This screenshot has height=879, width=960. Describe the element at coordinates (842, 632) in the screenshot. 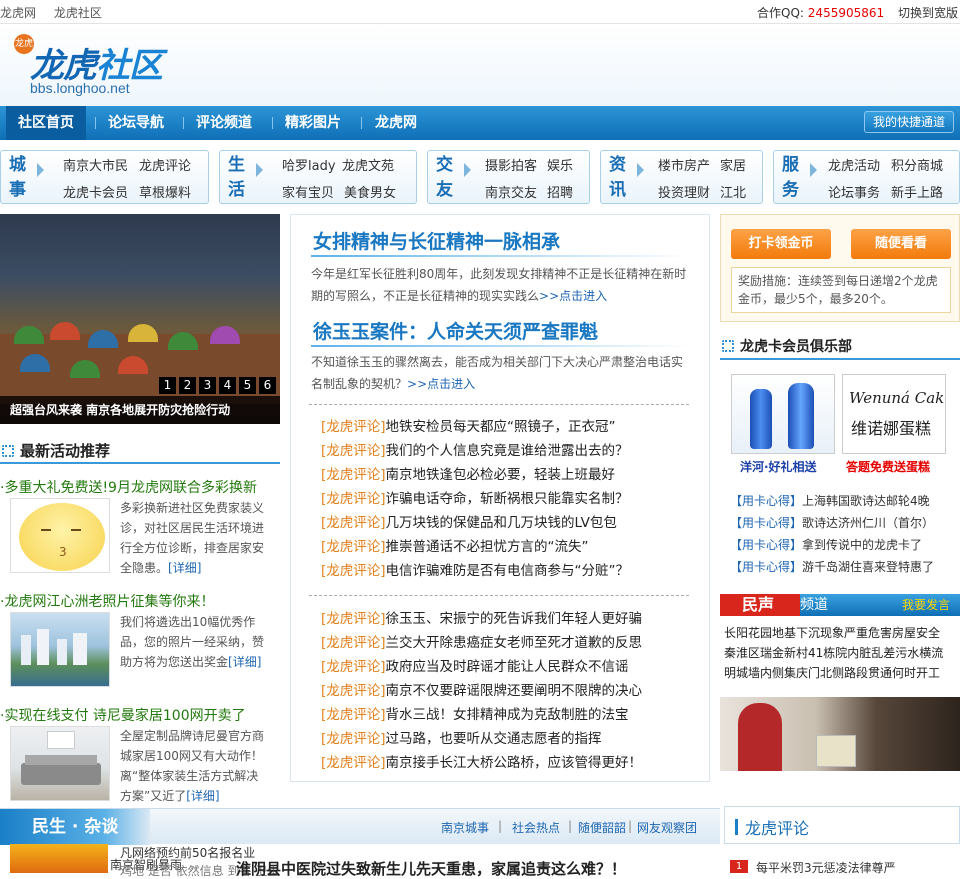

I see `minsheng-line: 长阳花园地基下沉现象严重危害房屋安全` at that location.